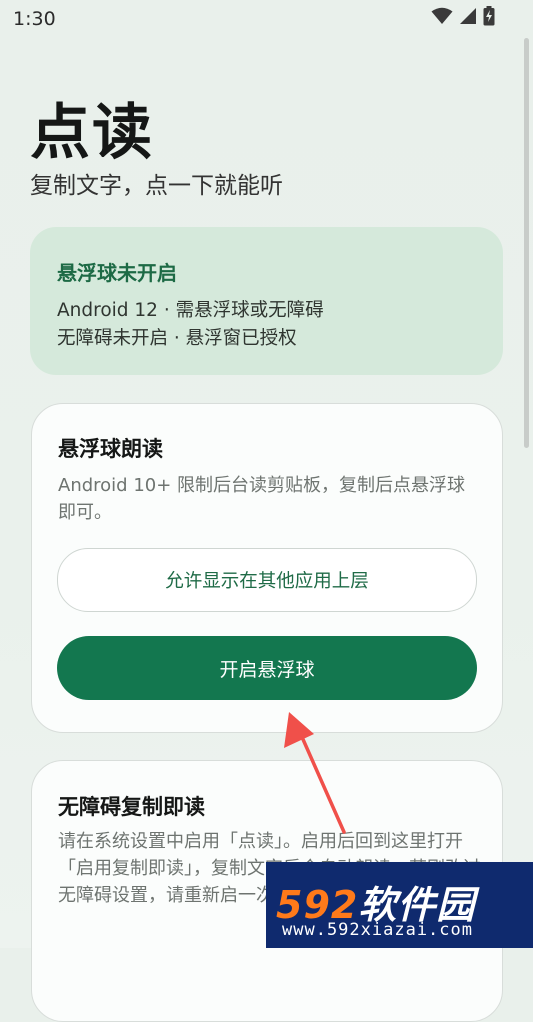 The image size is (533, 1022). What do you see at coordinates (489, 16) in the screenshot?
I see `battery-charging-icon` at bounding box center [489, 16].